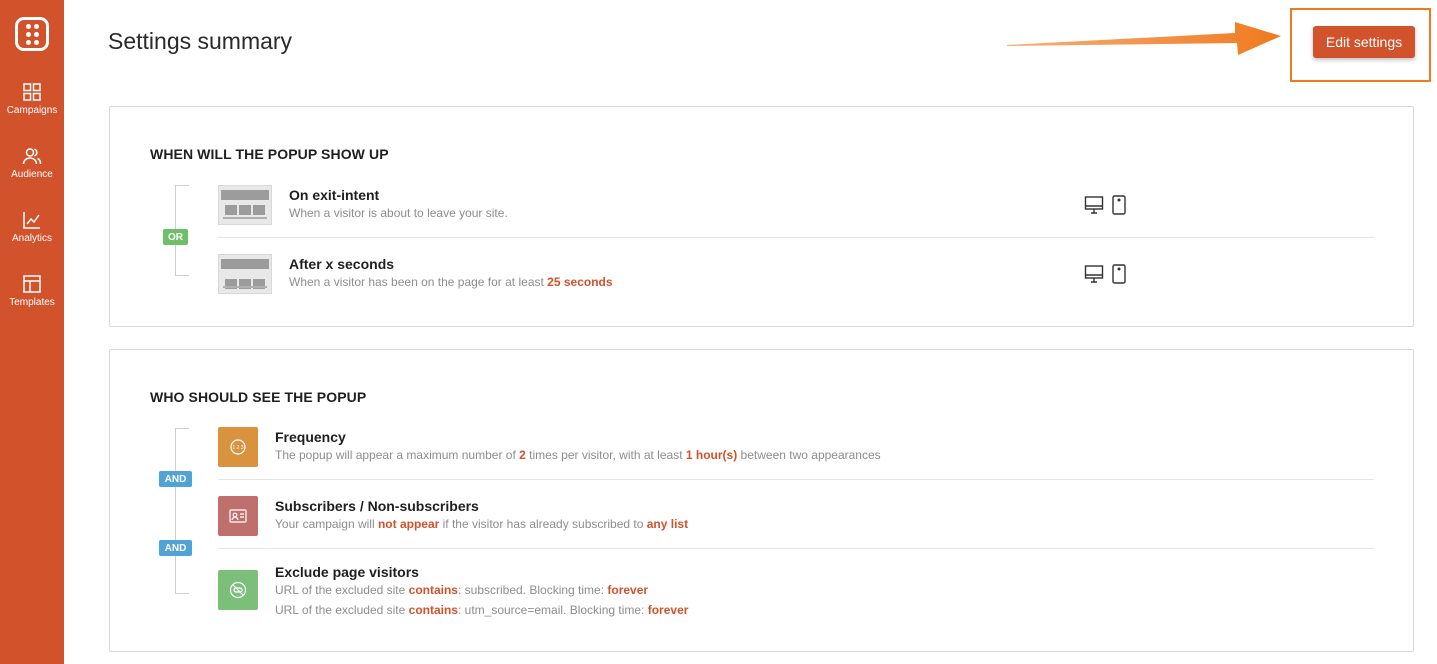  Describe the element at coordinates (238, 590) in the screenshot. I see `no-link-icon` at that location.